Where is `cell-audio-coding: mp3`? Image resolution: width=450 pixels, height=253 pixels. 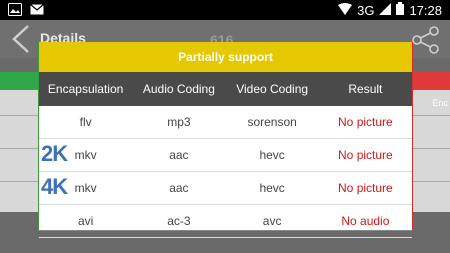
cell-audio-coding: mp3 is located at coordinates (179, 122).